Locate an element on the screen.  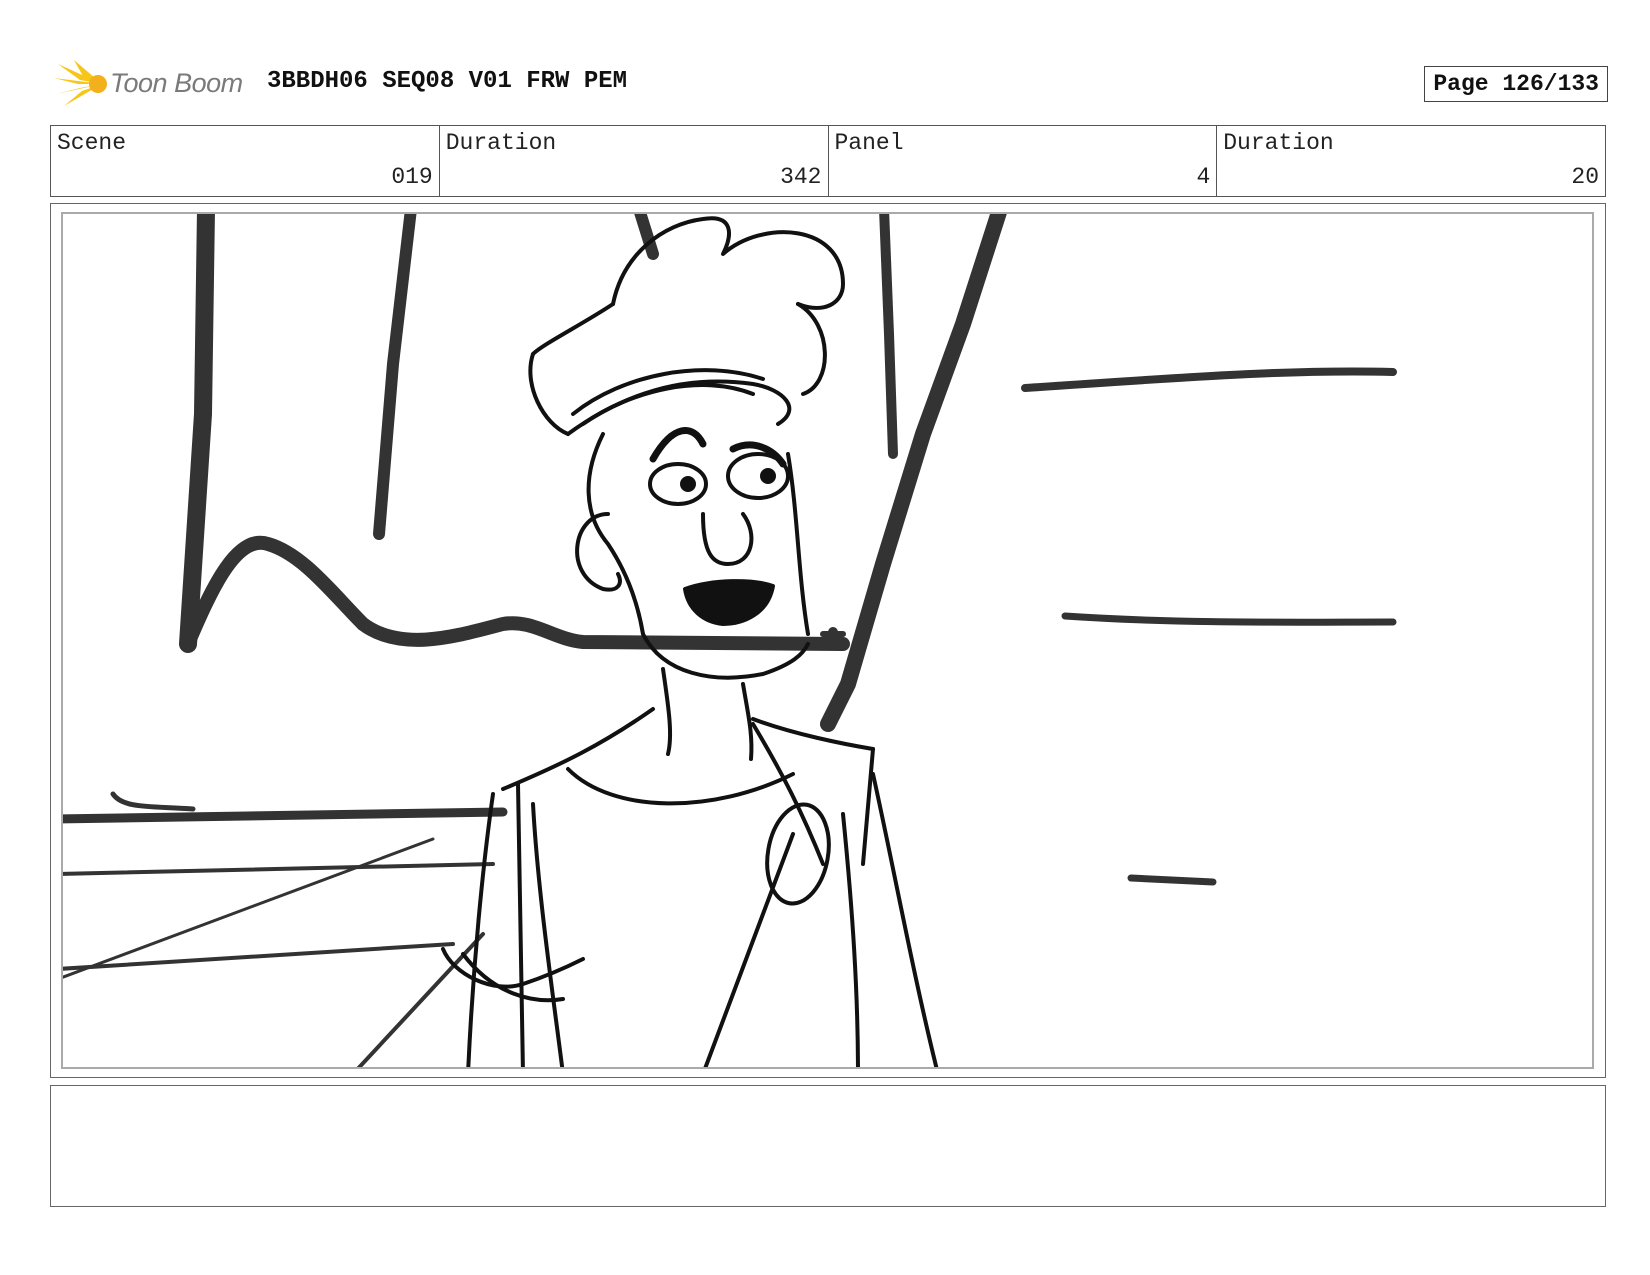
starburst-icon is located at coordinates (80, 83).